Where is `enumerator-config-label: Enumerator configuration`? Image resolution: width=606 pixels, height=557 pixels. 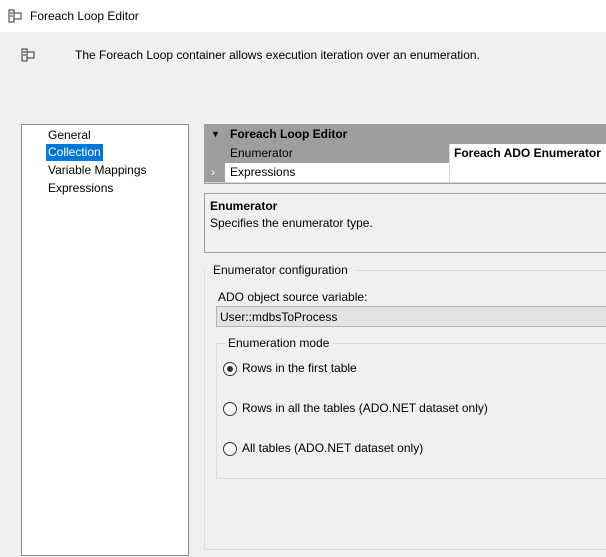
enumerator-config-label: Enumerator configuration is located at coordinates (280, 270).